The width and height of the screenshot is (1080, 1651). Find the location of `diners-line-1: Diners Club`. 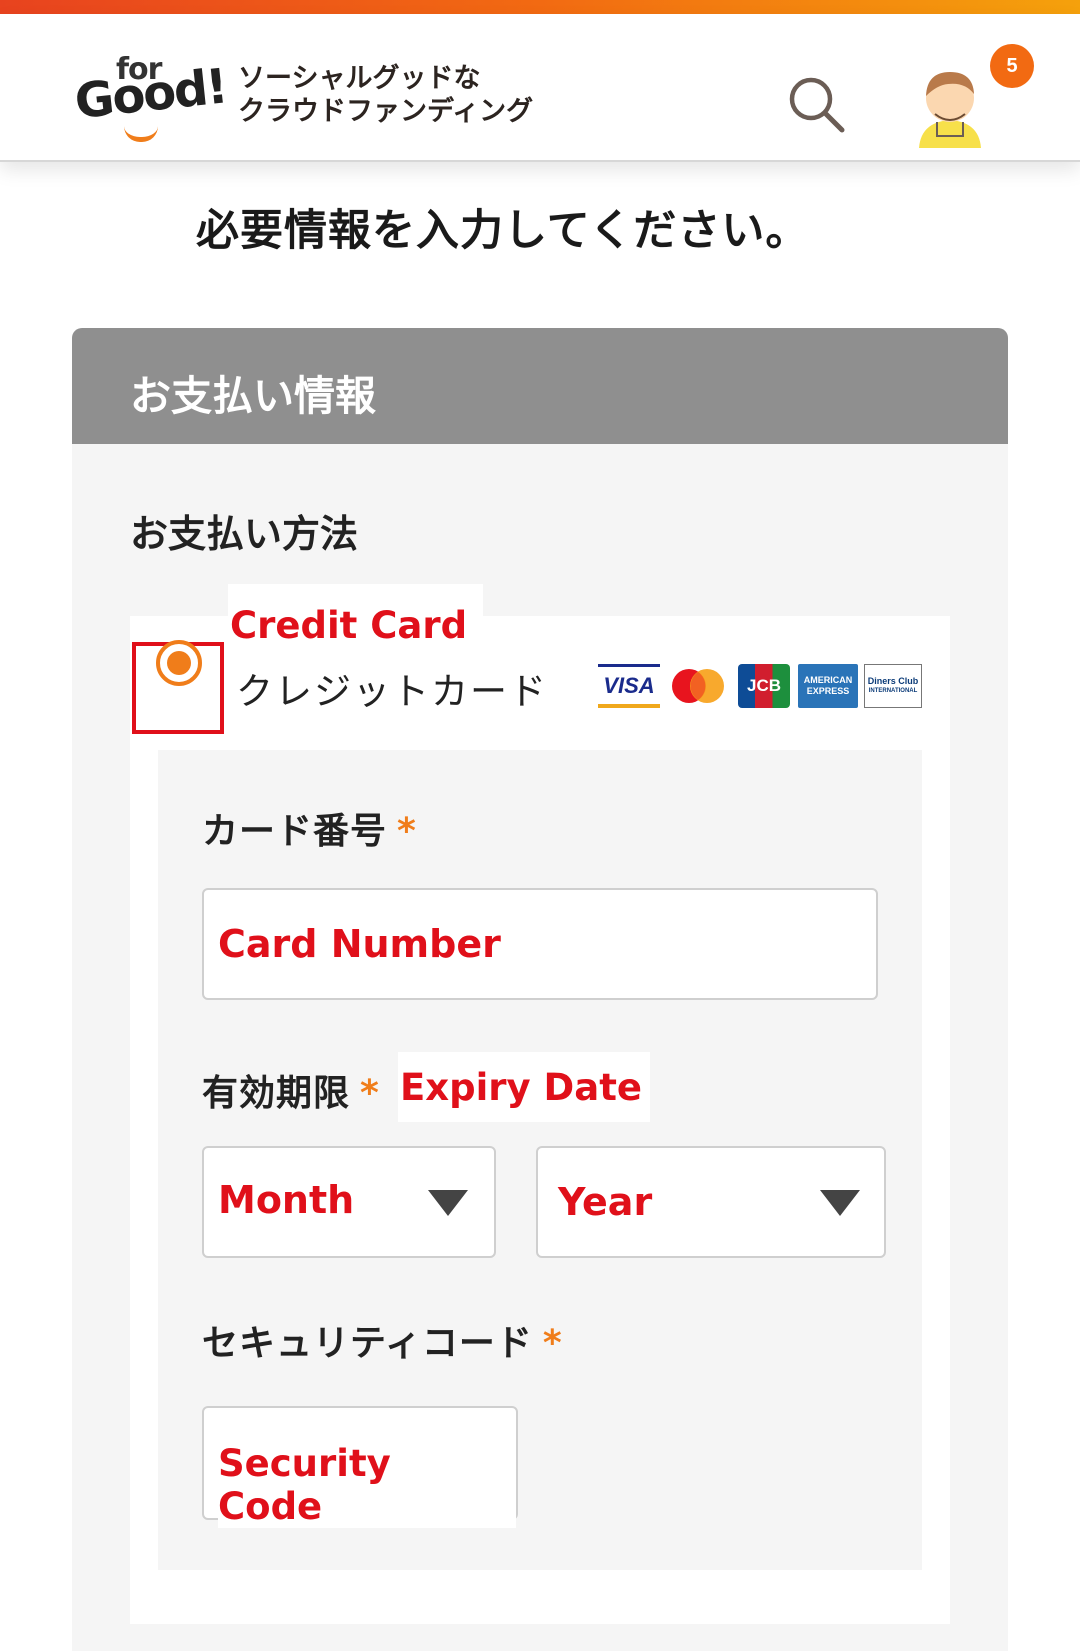

diners-line-1: Diners Club is located at coordinates (893, 681).